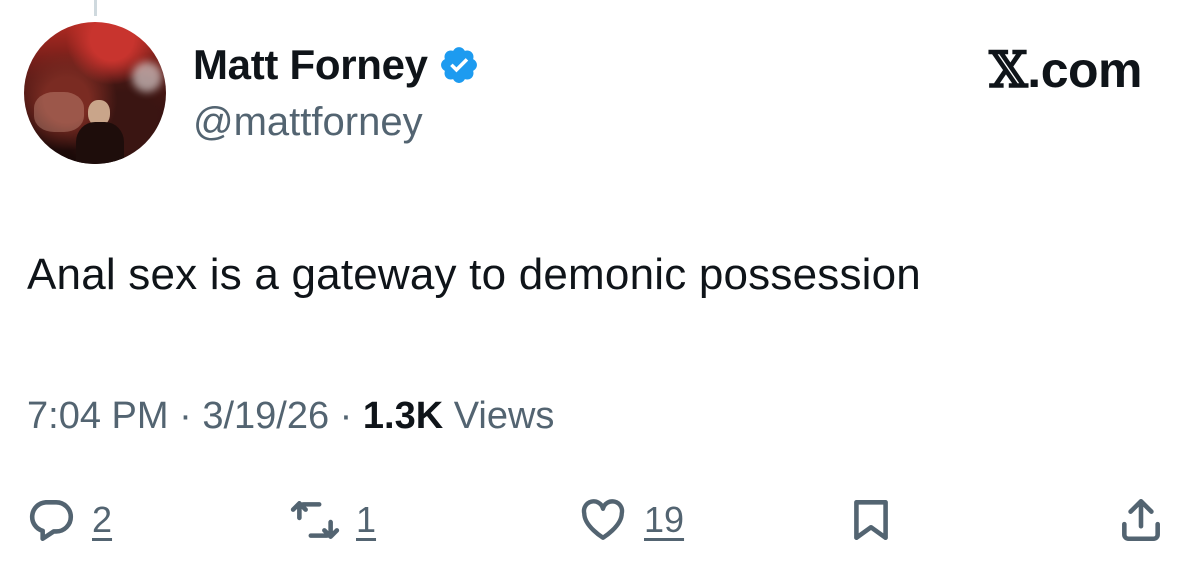 The image size is (1200, 574). I want to click on reply-icon, so click(51, 521).